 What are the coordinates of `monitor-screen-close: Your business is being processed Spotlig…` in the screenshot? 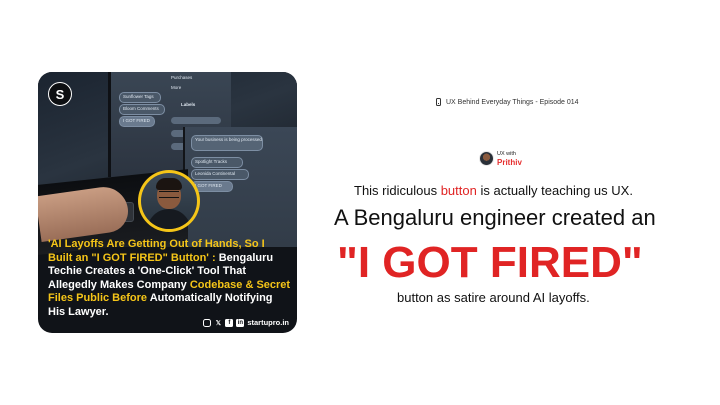 It's located at (240, 187).